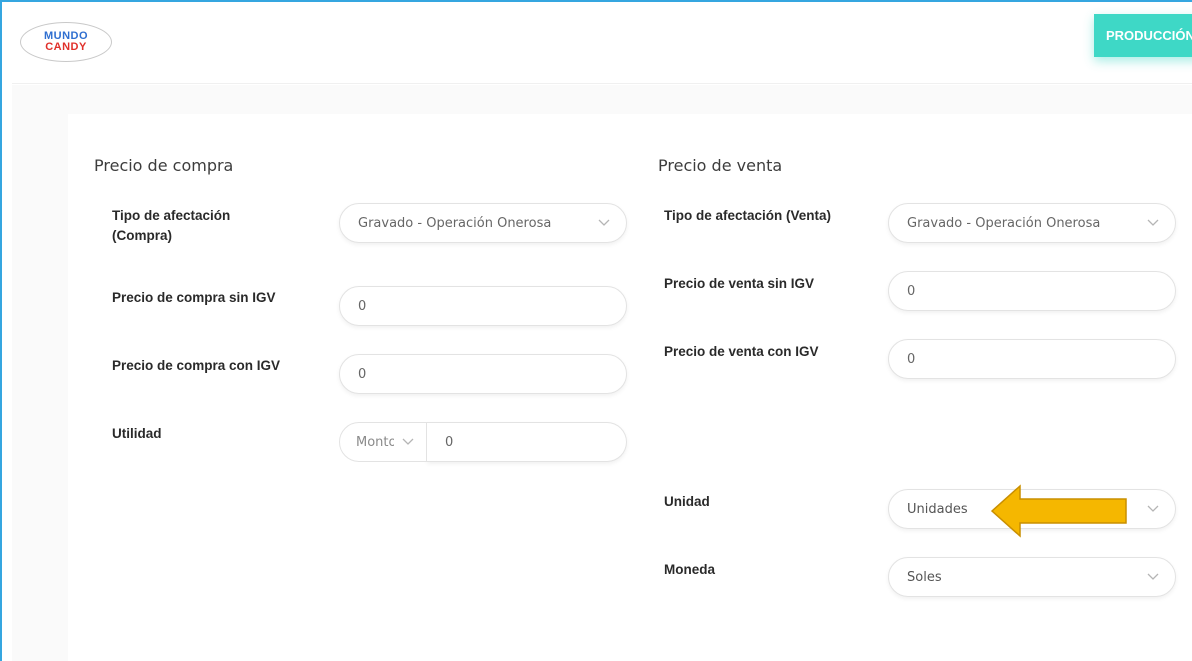 The image size is (1192, 661). Describe the element at coordinates (455, 223) in the screenshot. I see `purchase-tax-type-value: Gravado - Operación Onerosa` at that location.